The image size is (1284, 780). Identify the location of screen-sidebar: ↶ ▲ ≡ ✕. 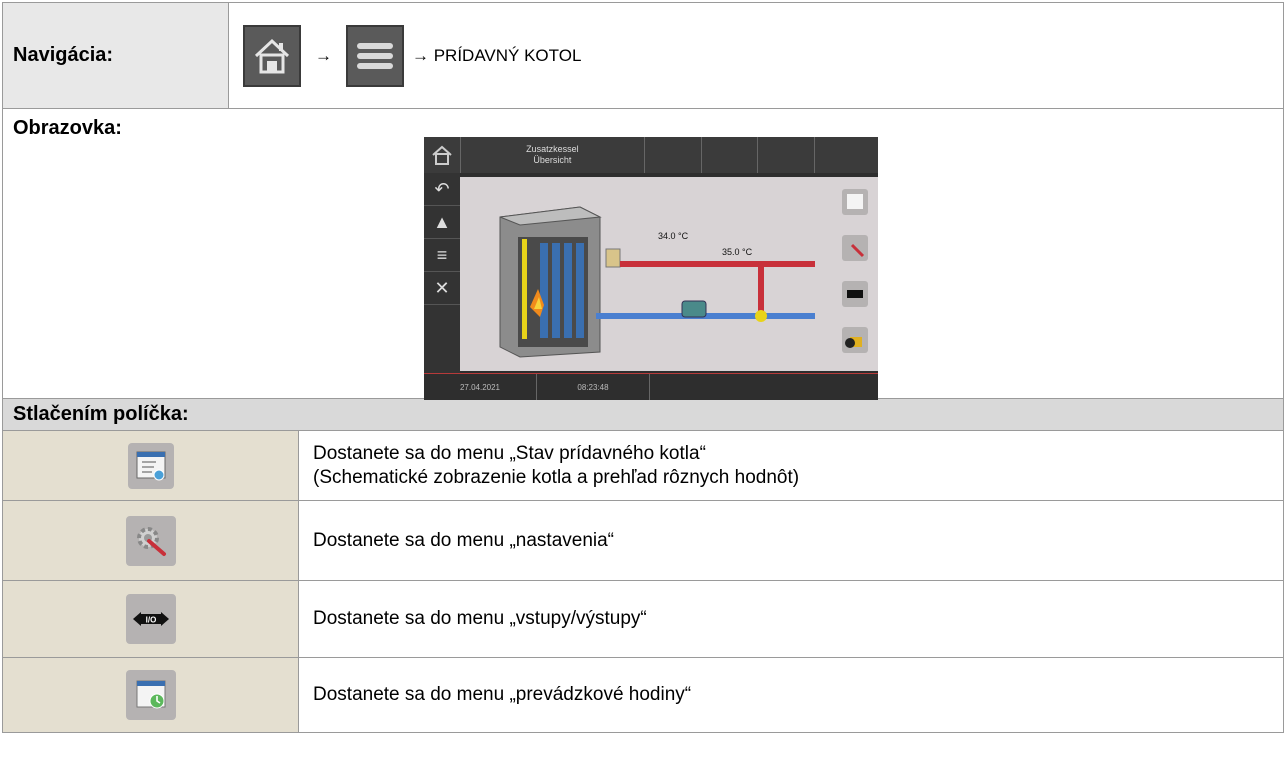
(442, 273).